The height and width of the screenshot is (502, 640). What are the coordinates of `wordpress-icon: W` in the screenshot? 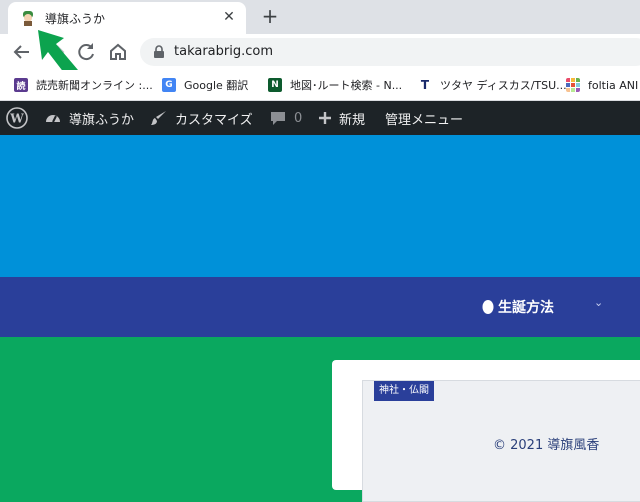 It's located at (17, 118).